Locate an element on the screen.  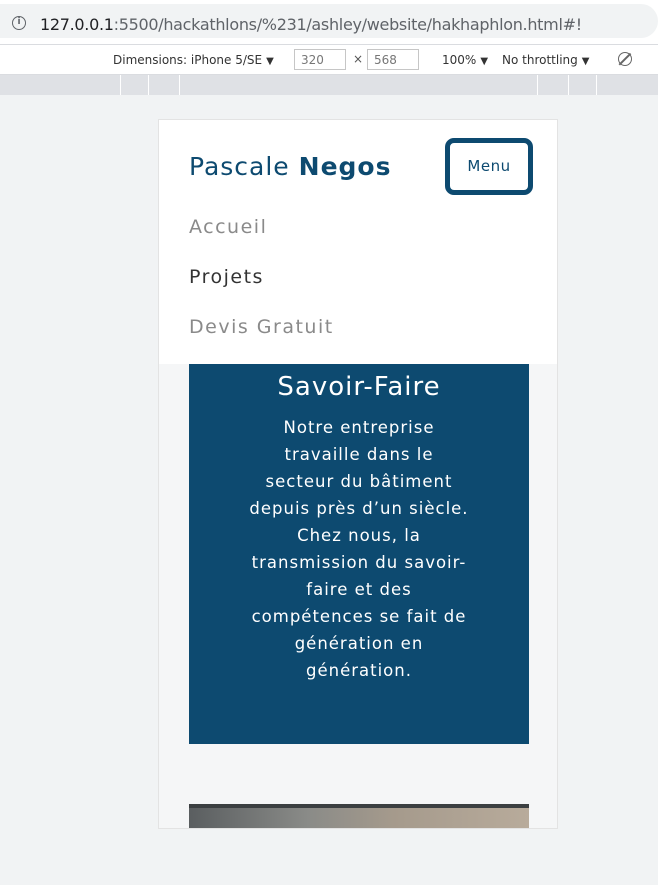
device-label: Dimensions: iPhone 5/SE is located at coordinates (188, 60).